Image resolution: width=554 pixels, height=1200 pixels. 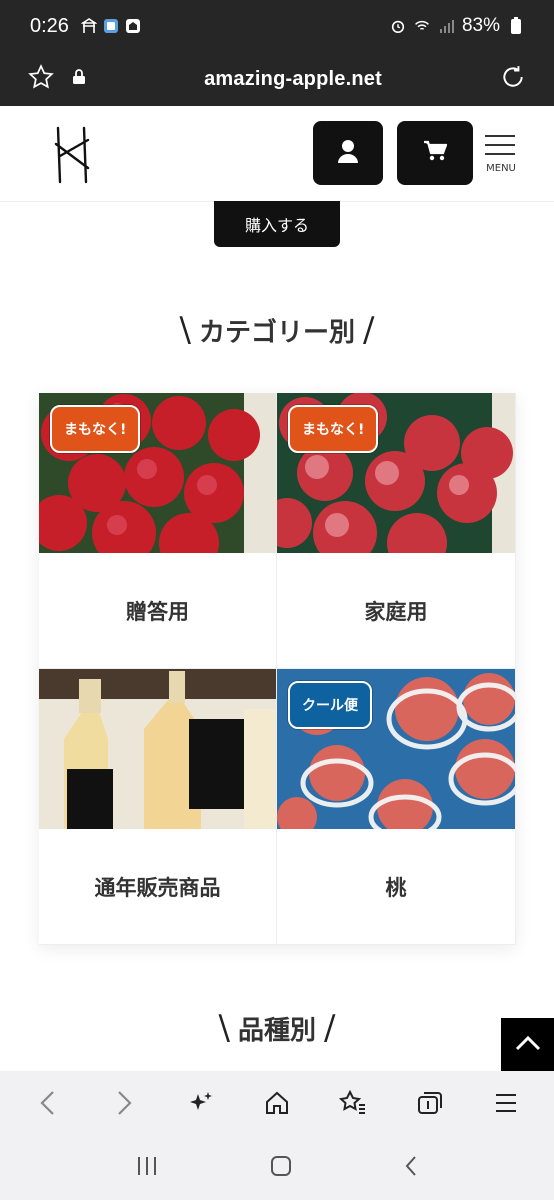 I want to click on cart-icon, so click(x=435, y=153).